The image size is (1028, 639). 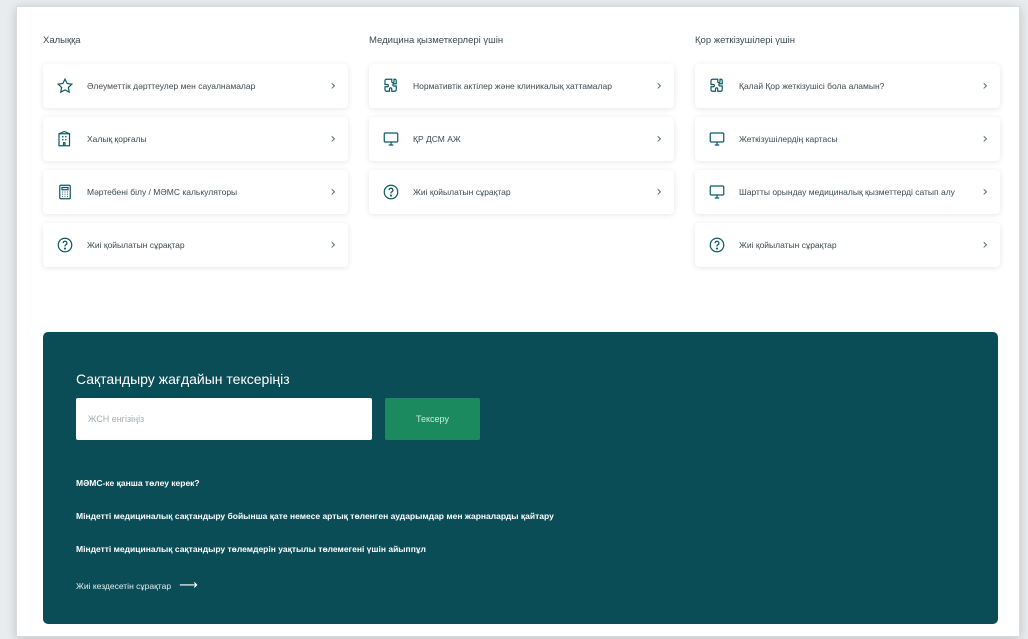 What do you see at coordinates (171, 85) in the screenshot?
I see `card-label: Әлеуметтік дәрттеулер мен сауалнамалар` at bounding box center [171, 85].